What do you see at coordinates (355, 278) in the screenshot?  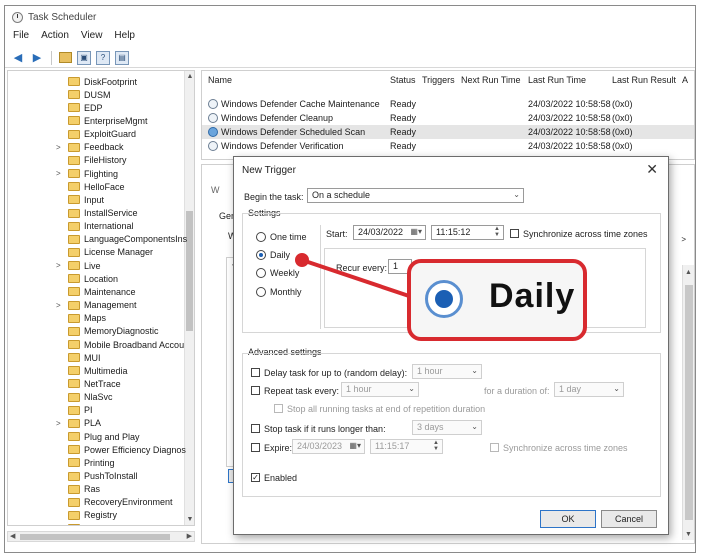 I see `callout-line` at bounding box center [355, 278].